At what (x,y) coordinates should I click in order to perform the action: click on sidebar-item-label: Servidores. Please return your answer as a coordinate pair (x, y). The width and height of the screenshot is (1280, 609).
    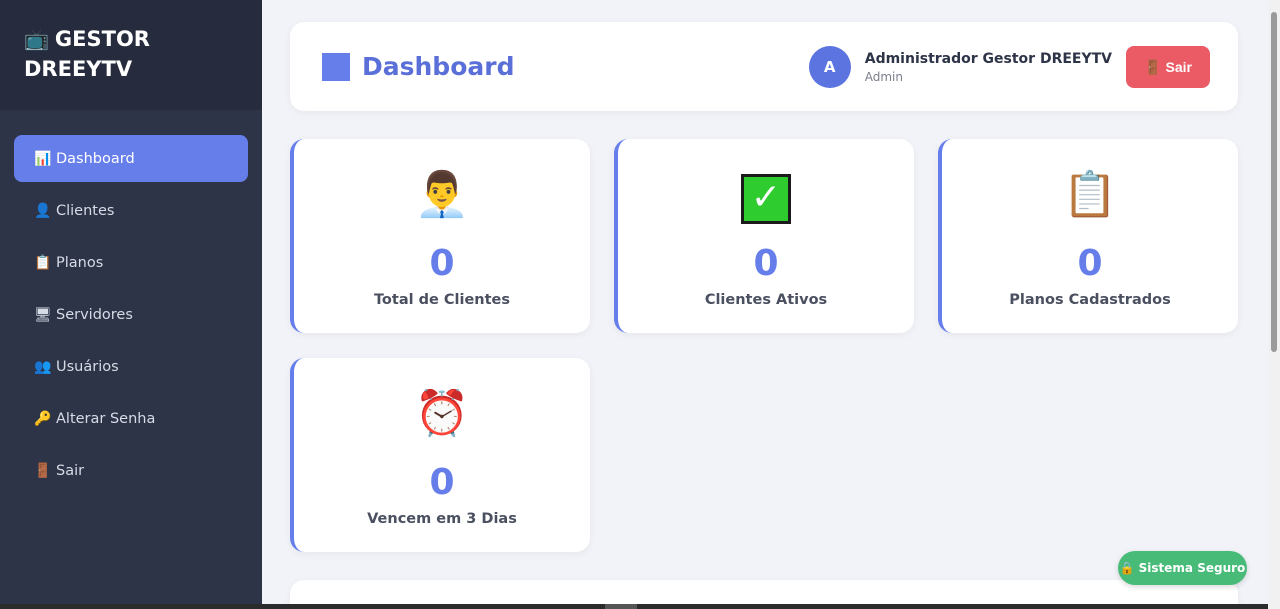
    Looking at the image, I should click on (94, 314).